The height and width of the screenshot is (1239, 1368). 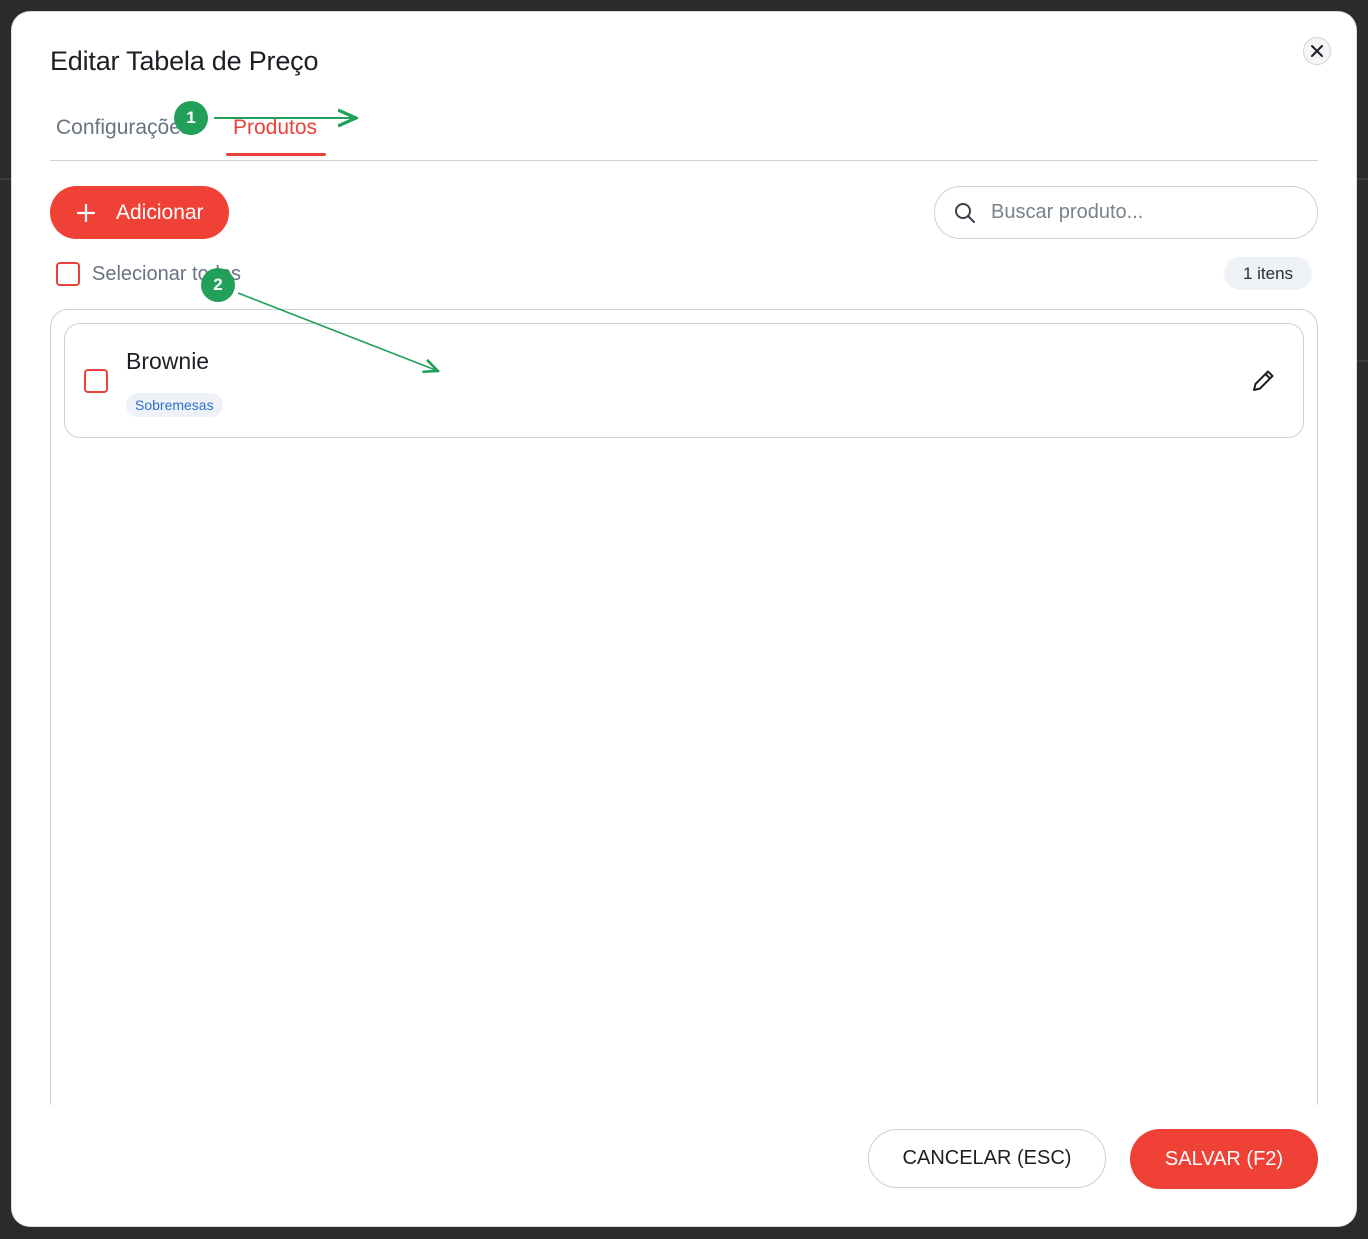 I want to click on close-icon, so click(x=1317, y=51).